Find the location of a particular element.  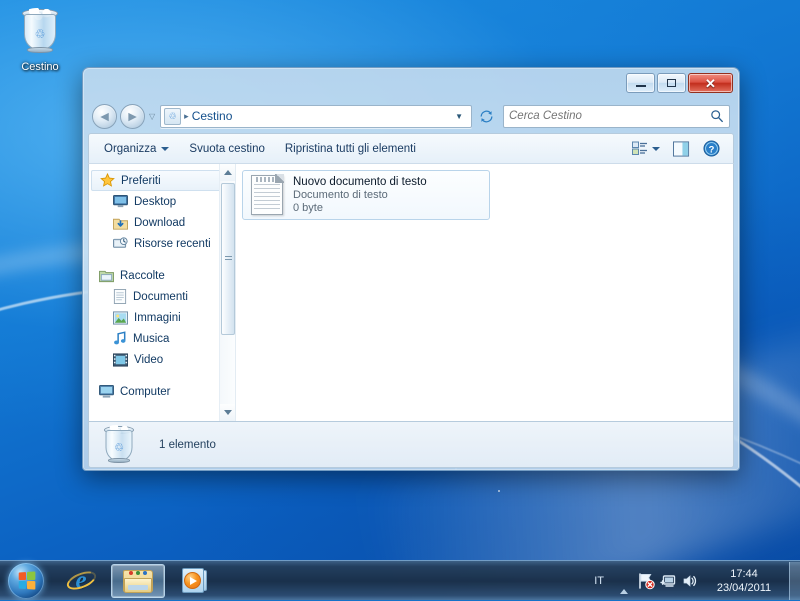

sidebar-item-documenti: Documenti is located at coordinates (162, 296).